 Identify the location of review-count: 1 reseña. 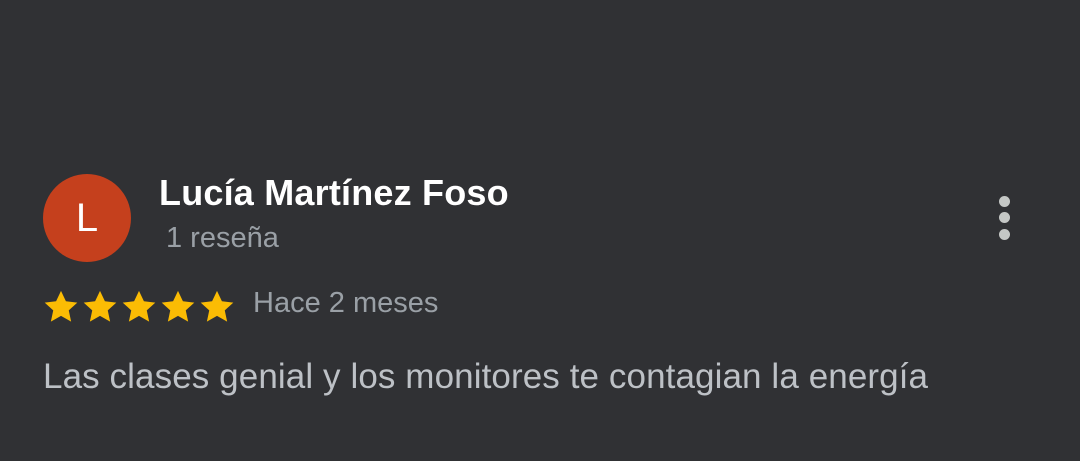
(222, 238).